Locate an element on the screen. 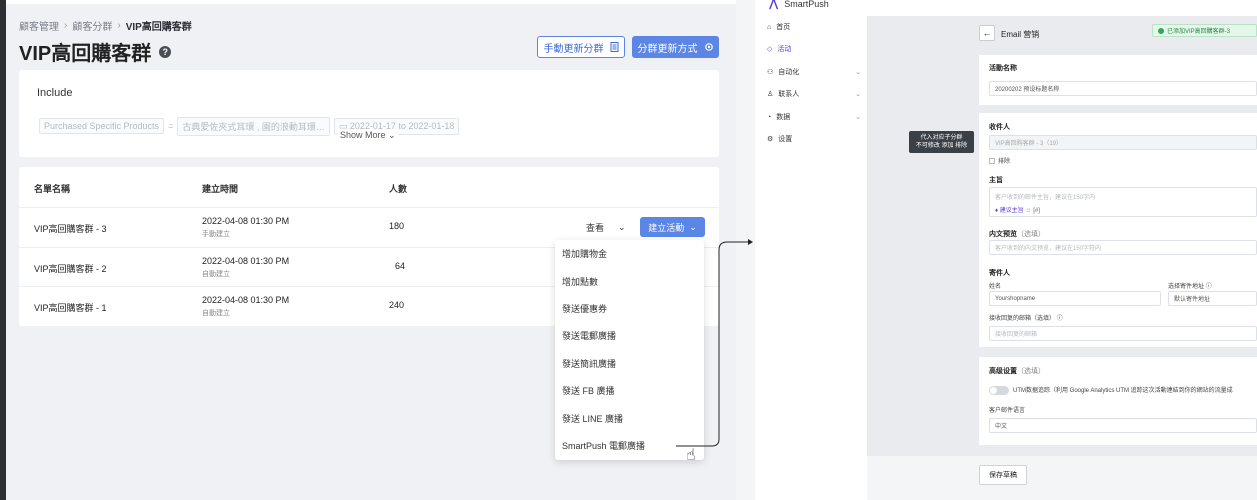 This screenshot has width=1257, height=500. person-icon: ♙ is located at coordinates (770, 94).